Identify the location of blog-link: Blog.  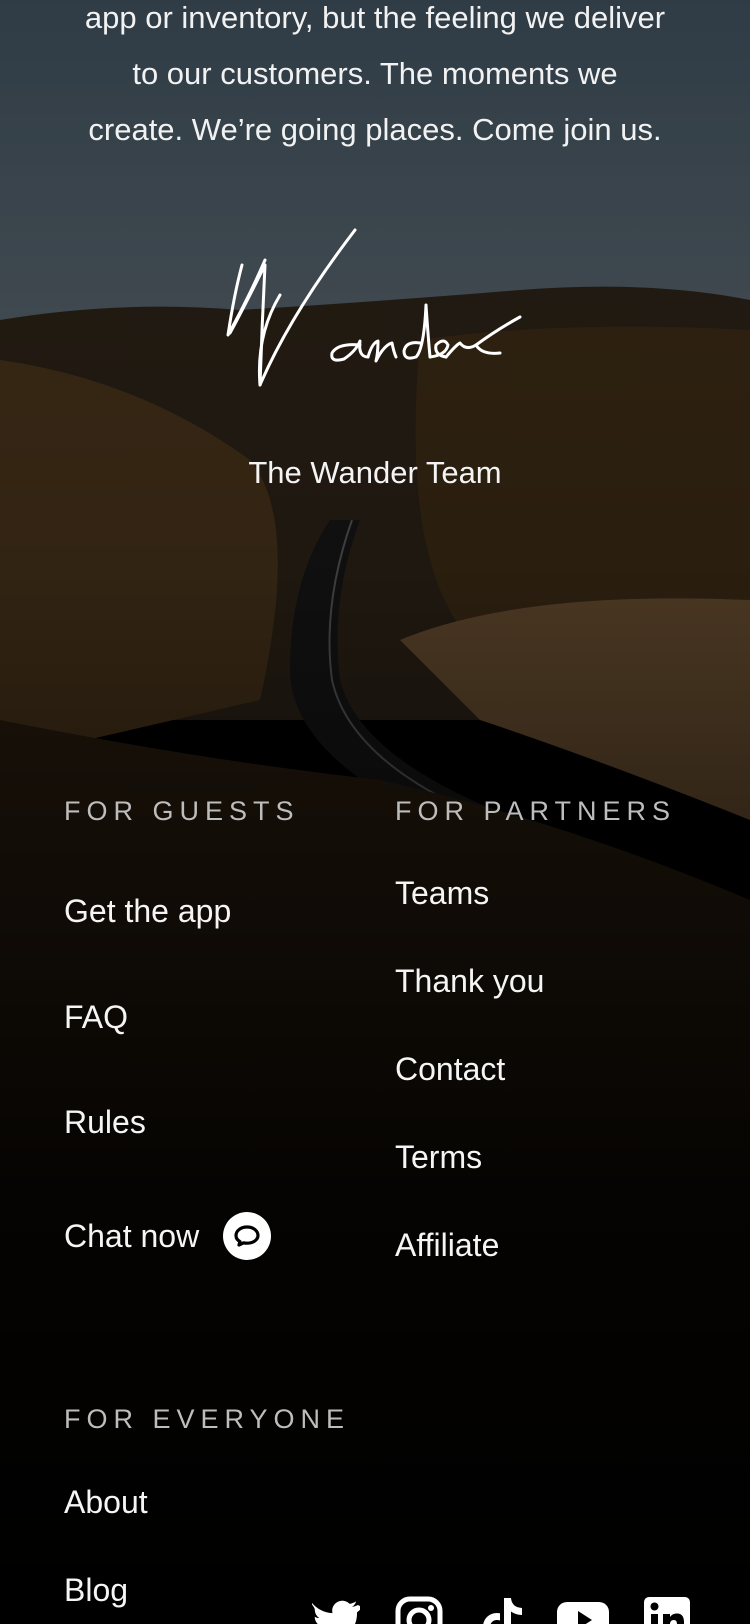
(96, 1590).